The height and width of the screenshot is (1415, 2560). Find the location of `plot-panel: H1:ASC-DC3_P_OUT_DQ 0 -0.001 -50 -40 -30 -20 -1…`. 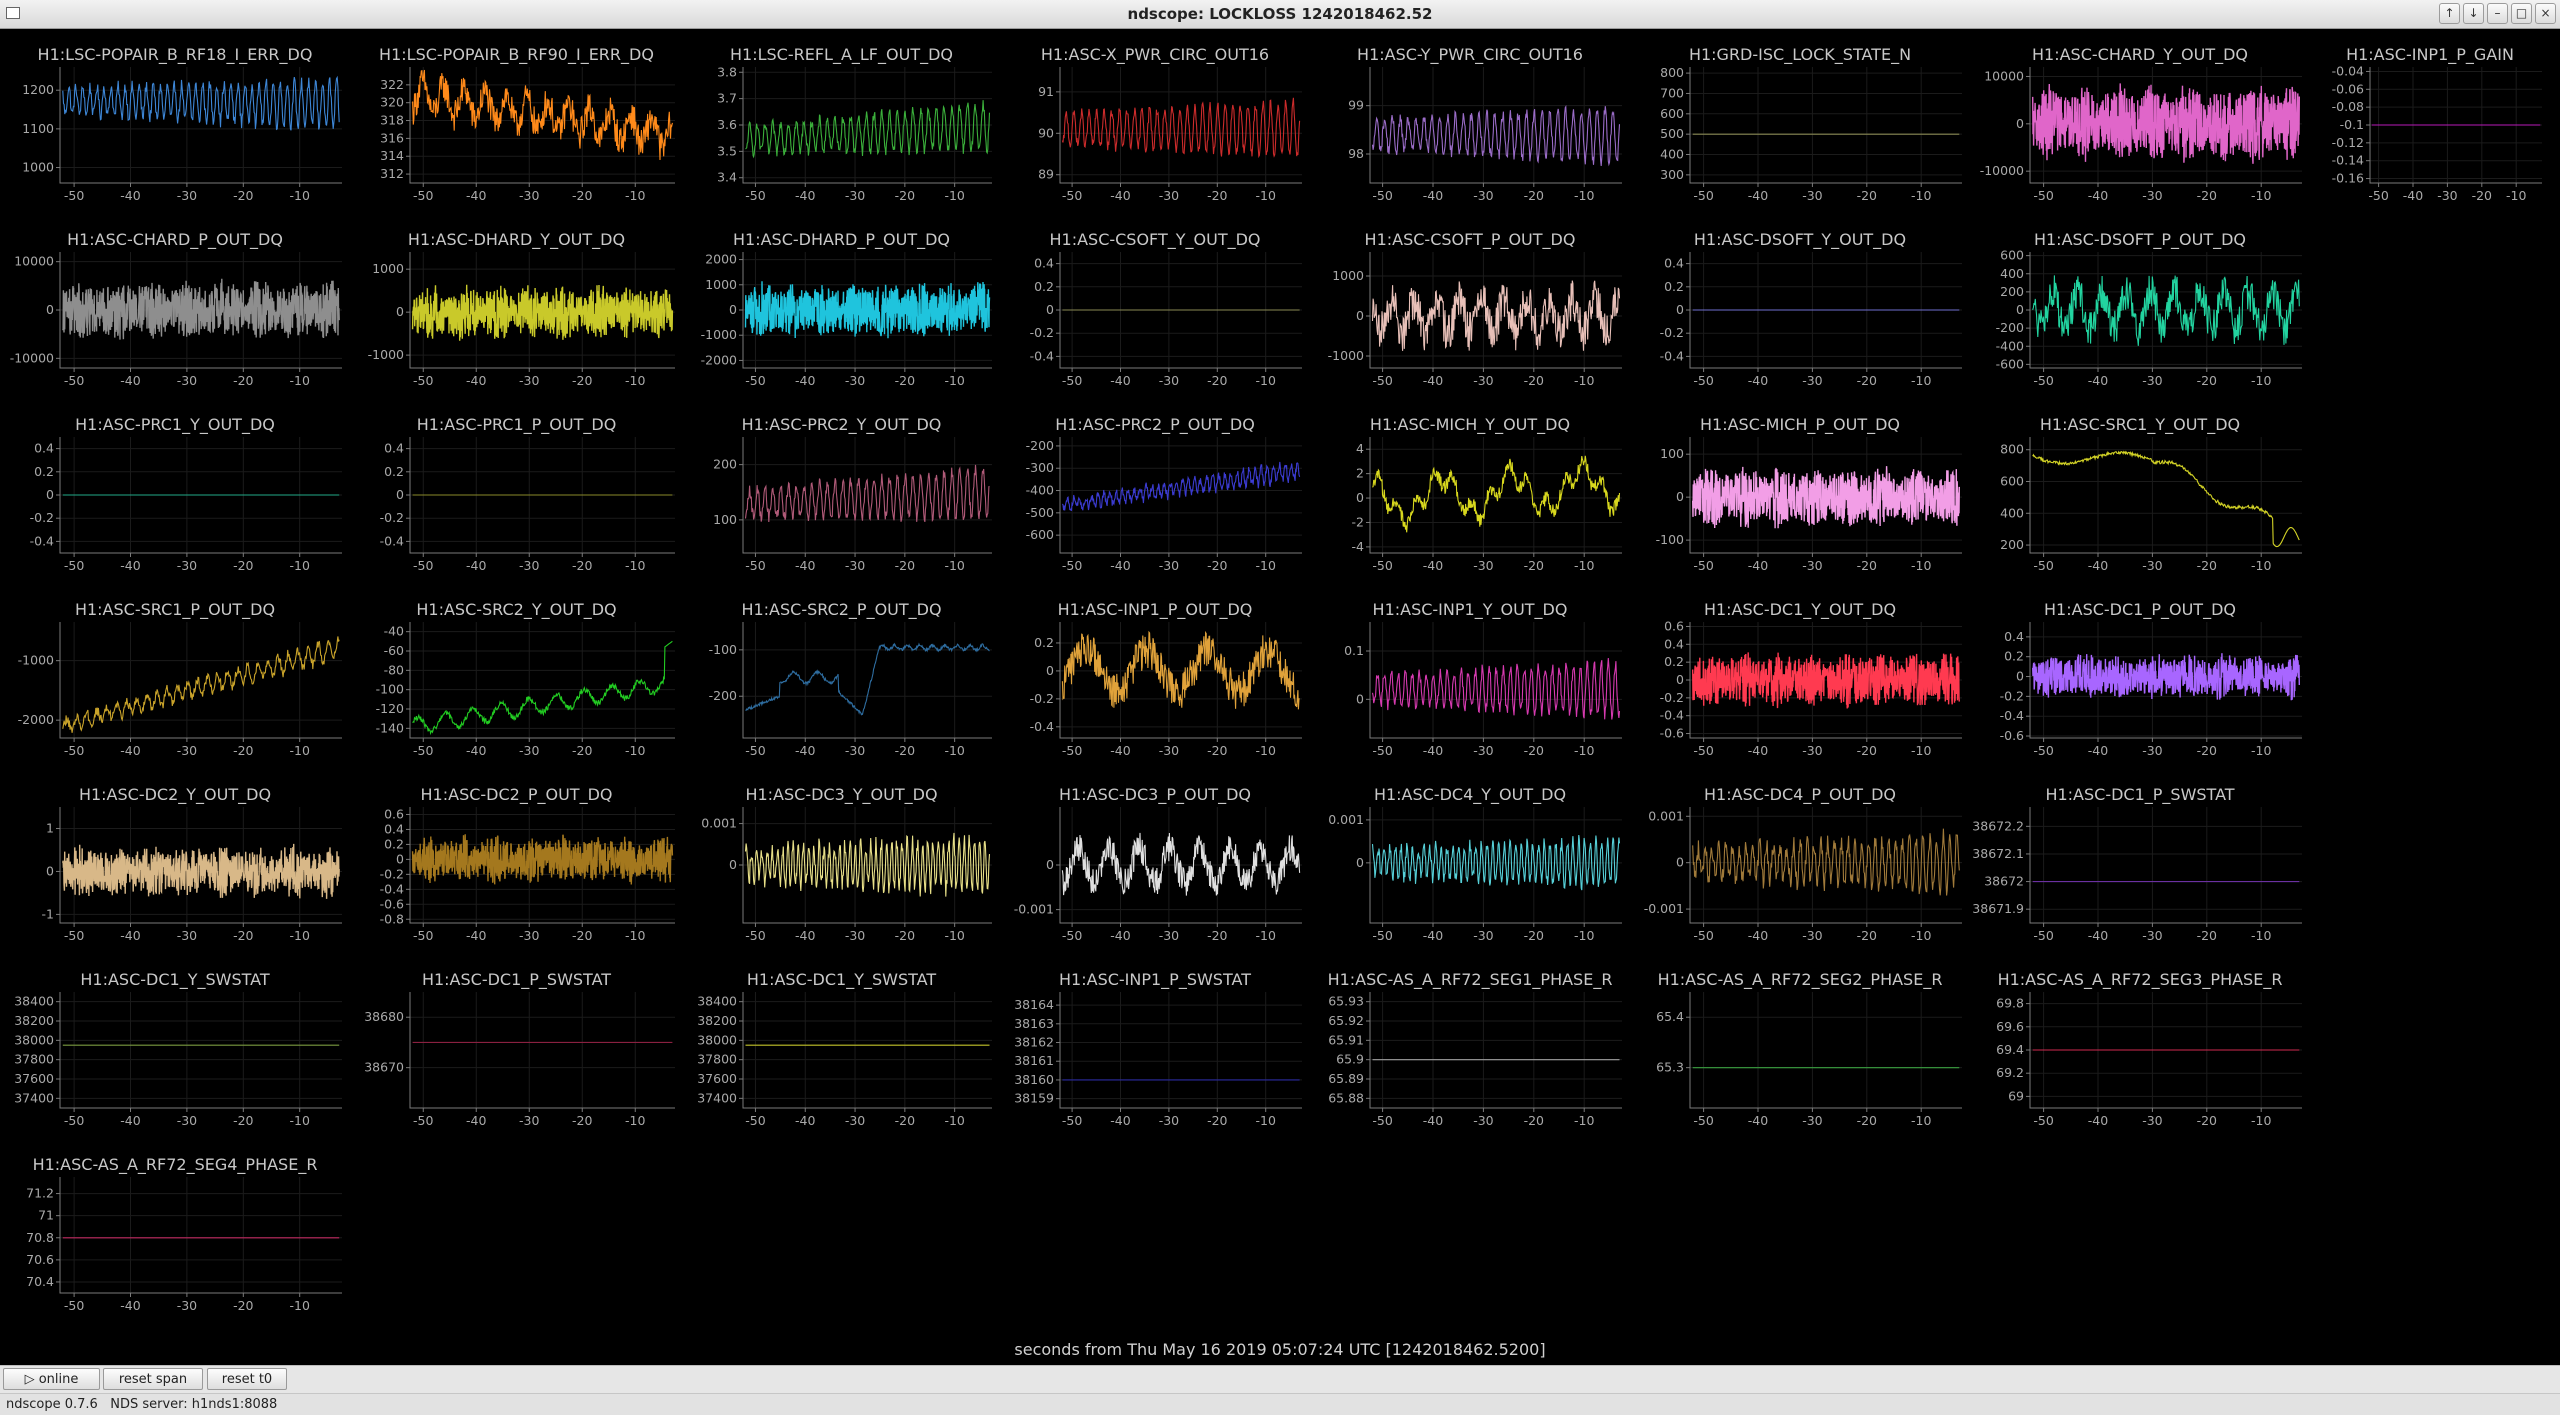

plot-panel: H1:ASC-DC3_P_OUT_DQ 0 -0.001 -50 -40 -30 -20 -1… is located at coordinates (1155, 862).